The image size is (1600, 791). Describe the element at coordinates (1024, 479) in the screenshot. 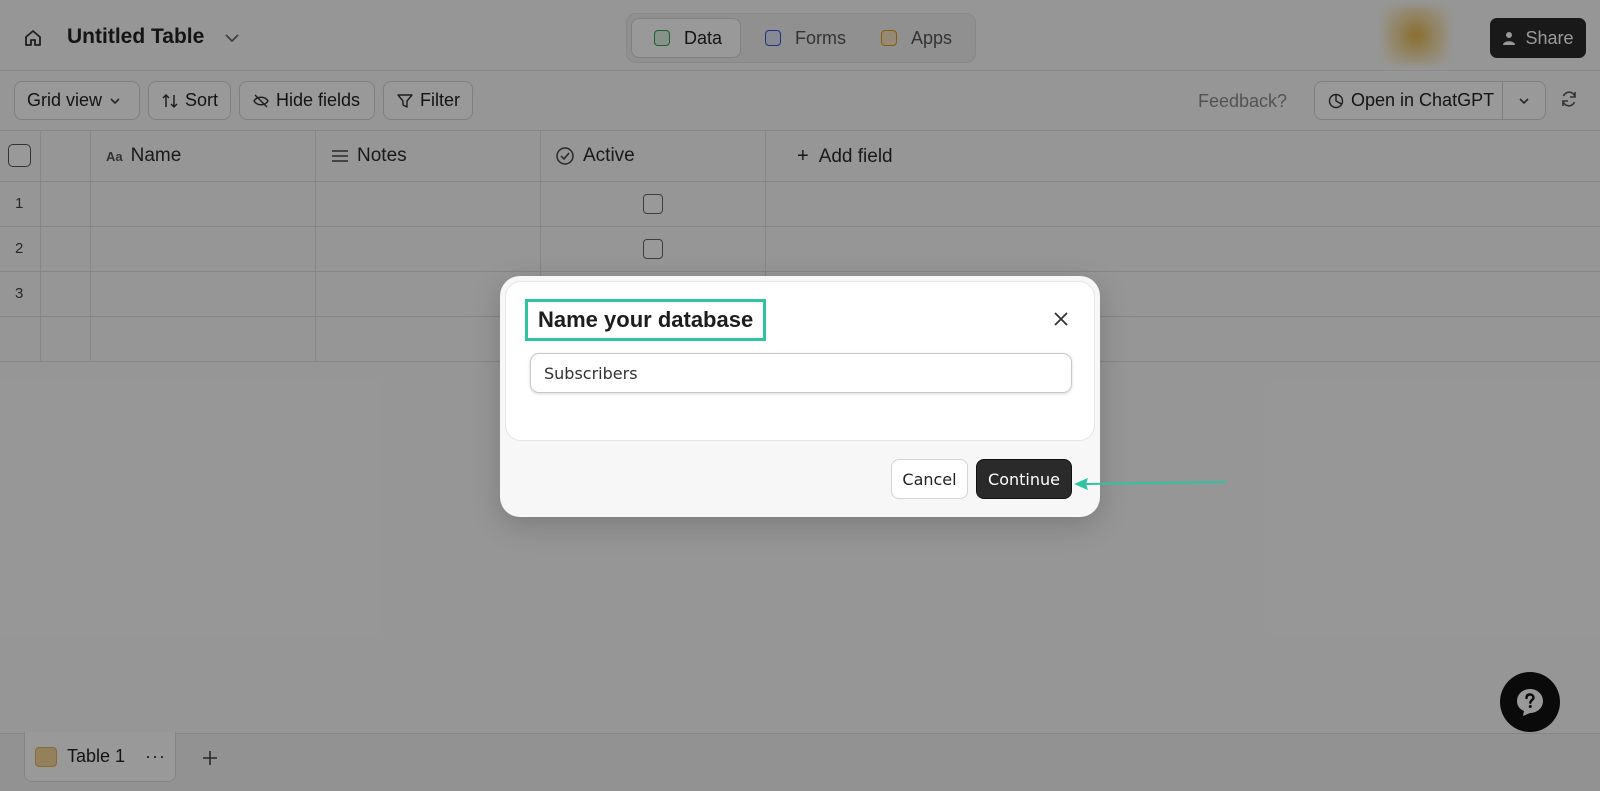

I see `continue-button: Continue` at that location.